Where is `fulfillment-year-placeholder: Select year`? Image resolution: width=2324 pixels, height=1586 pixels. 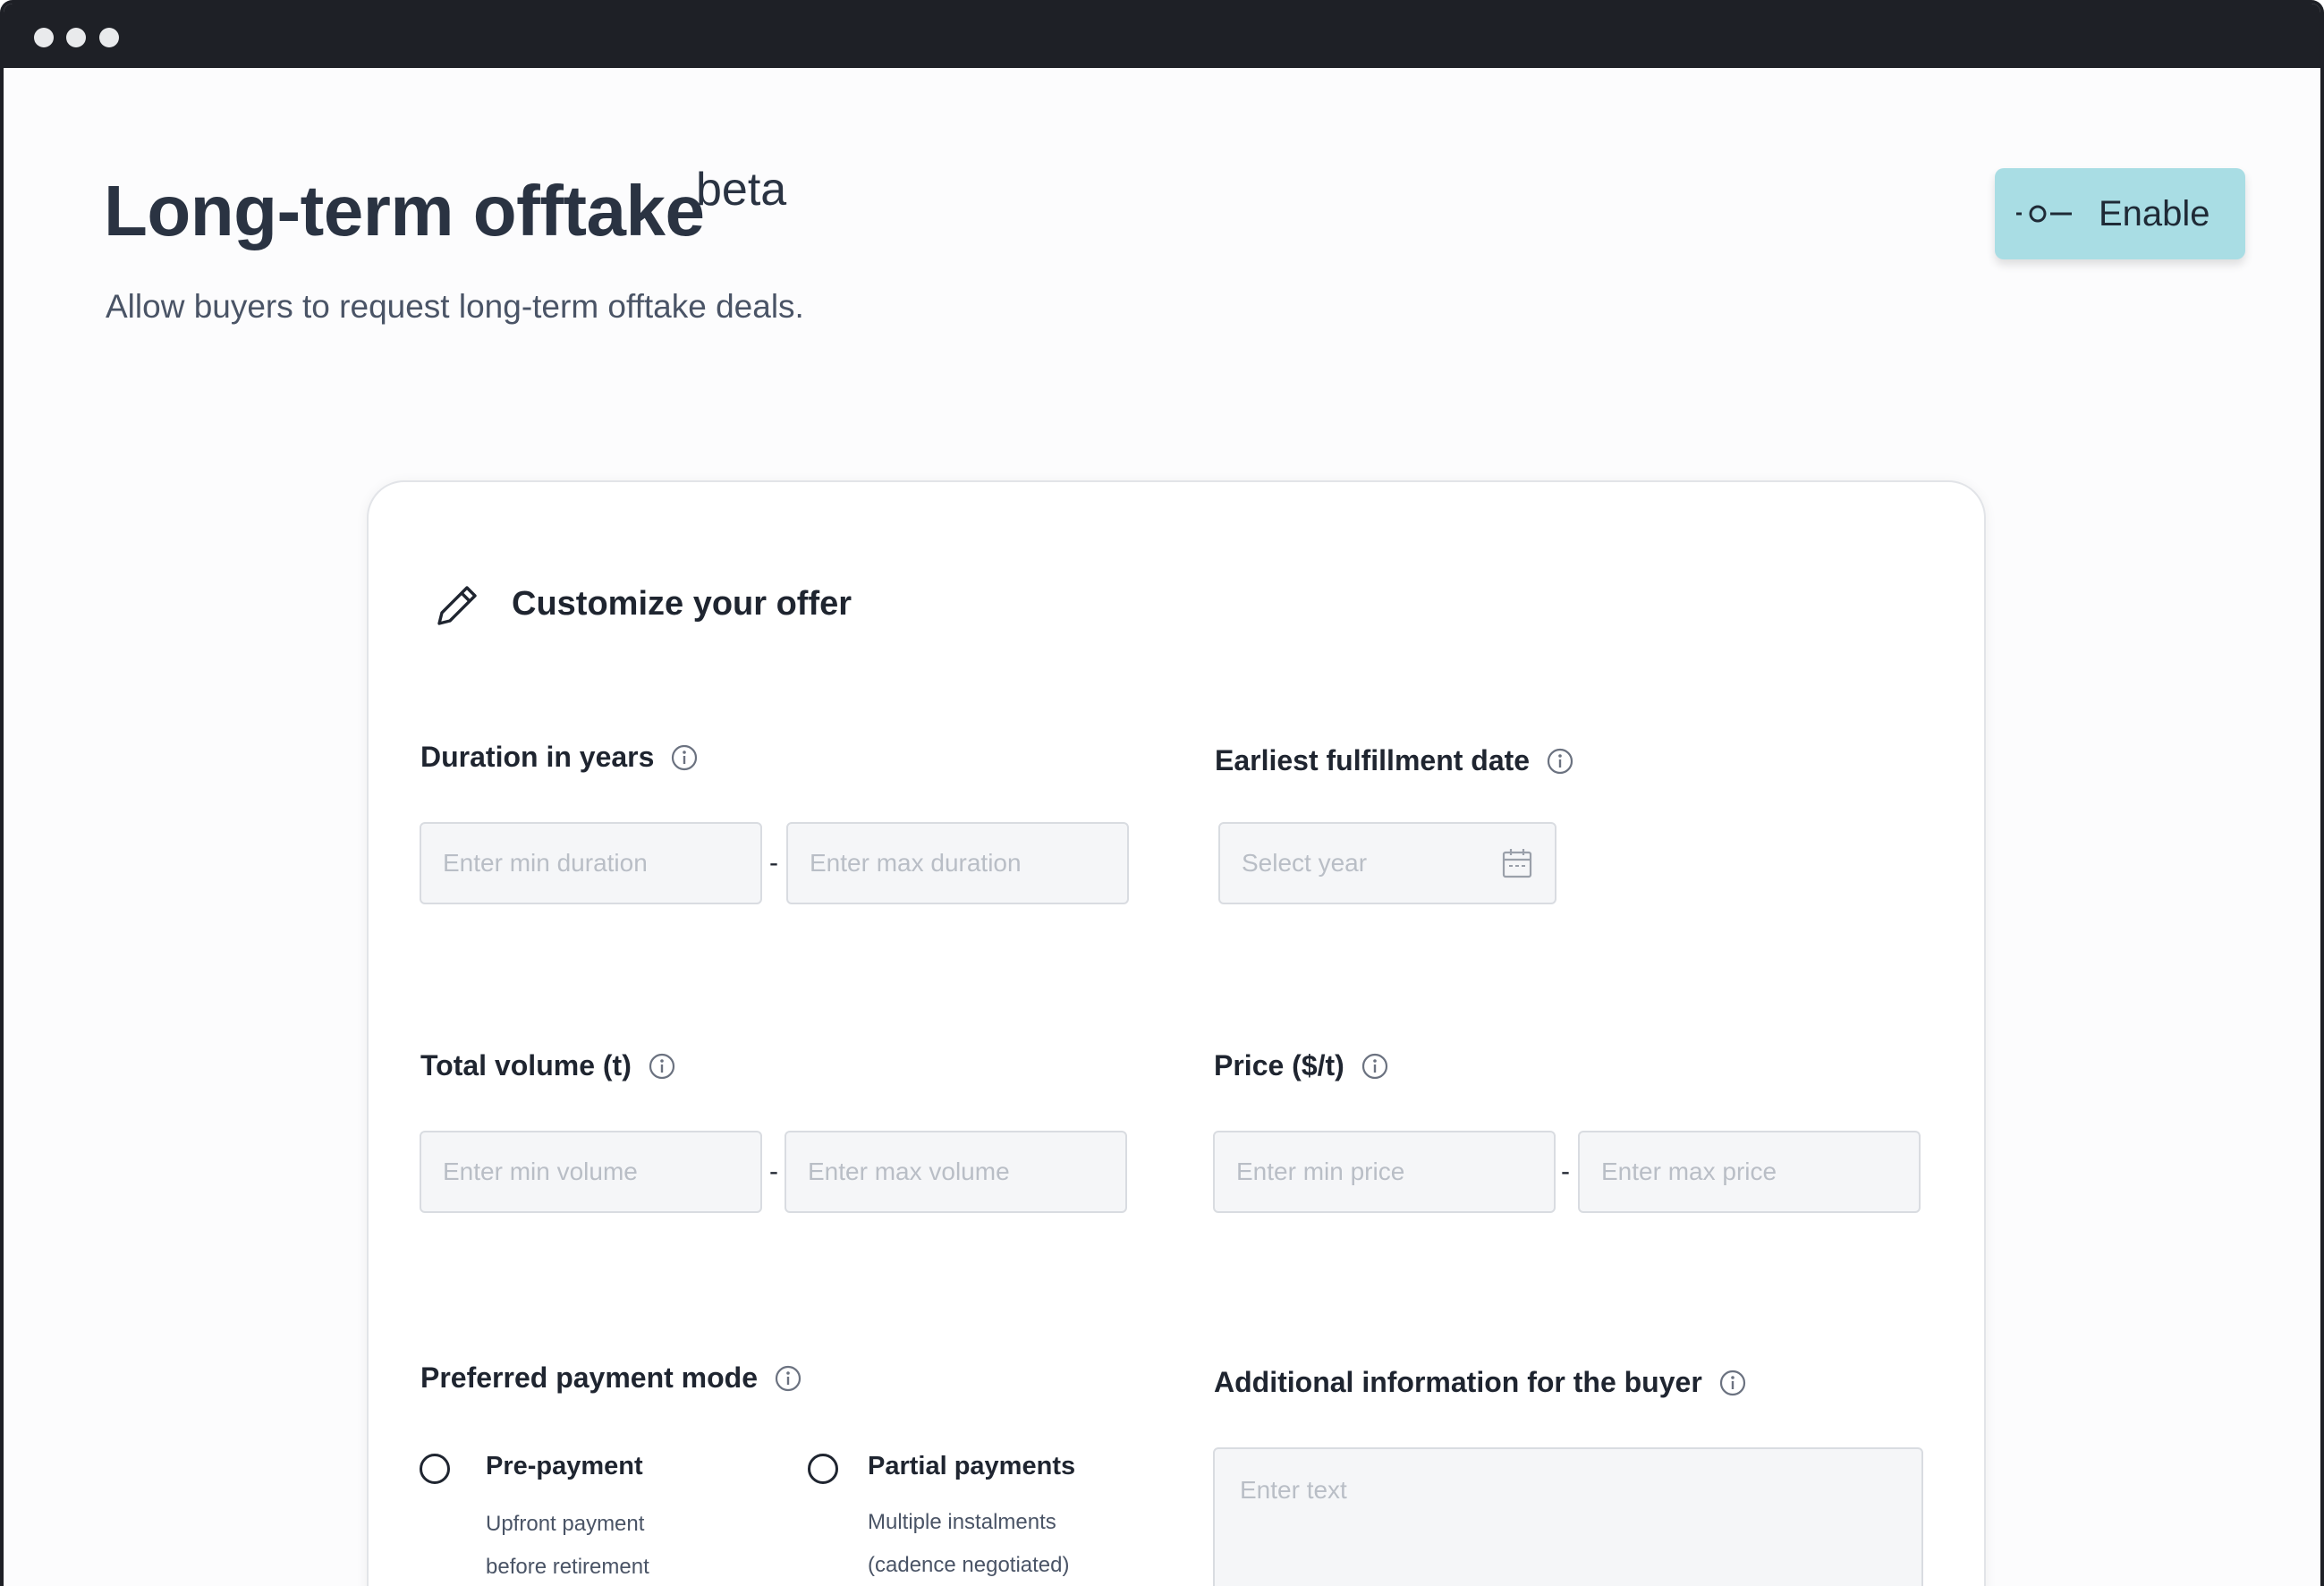
fulfillment-year-placeholder: Select year is located at coordinates (1305, 863).